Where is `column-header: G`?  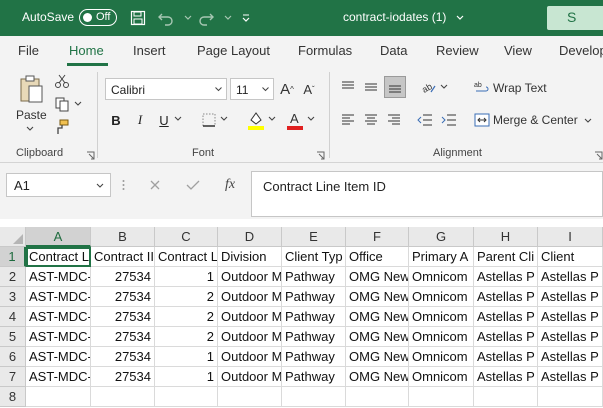
column-header: G is located at coordinates (441, 237).